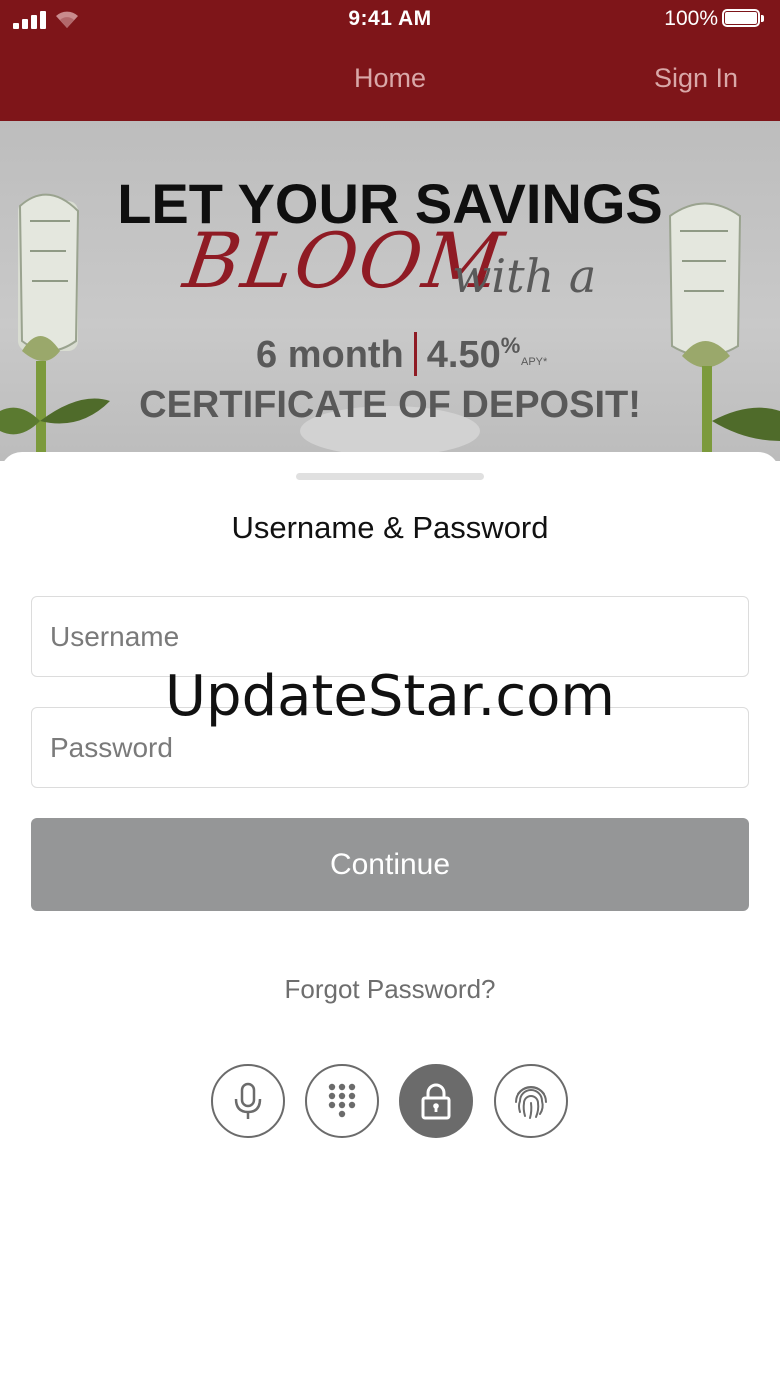 The height and width of the screenshot is (1387, 780). I want to click on banner-rate: 4.50, so click(463, 355).